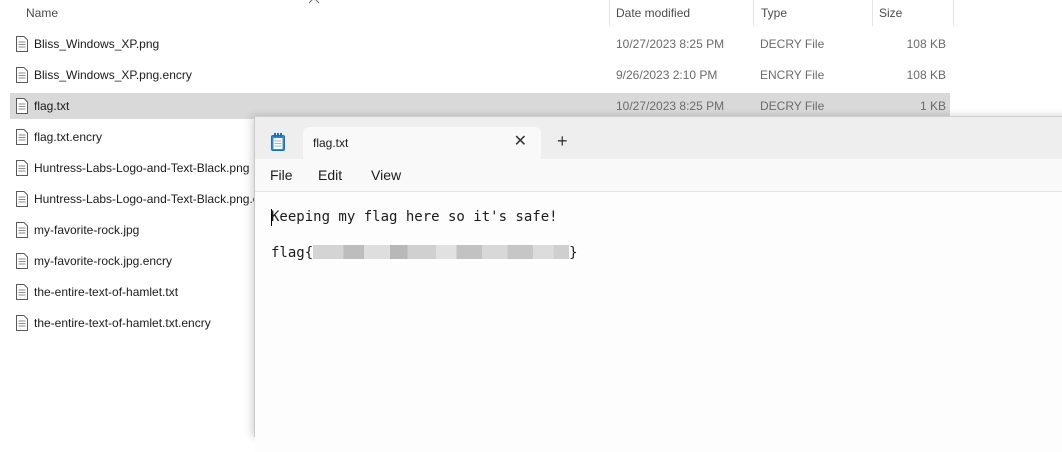  What do you see at coordinates (658, 175) in the screenshot?
I see `menu-bar: File Edit View` at bounding box center [658, 175].